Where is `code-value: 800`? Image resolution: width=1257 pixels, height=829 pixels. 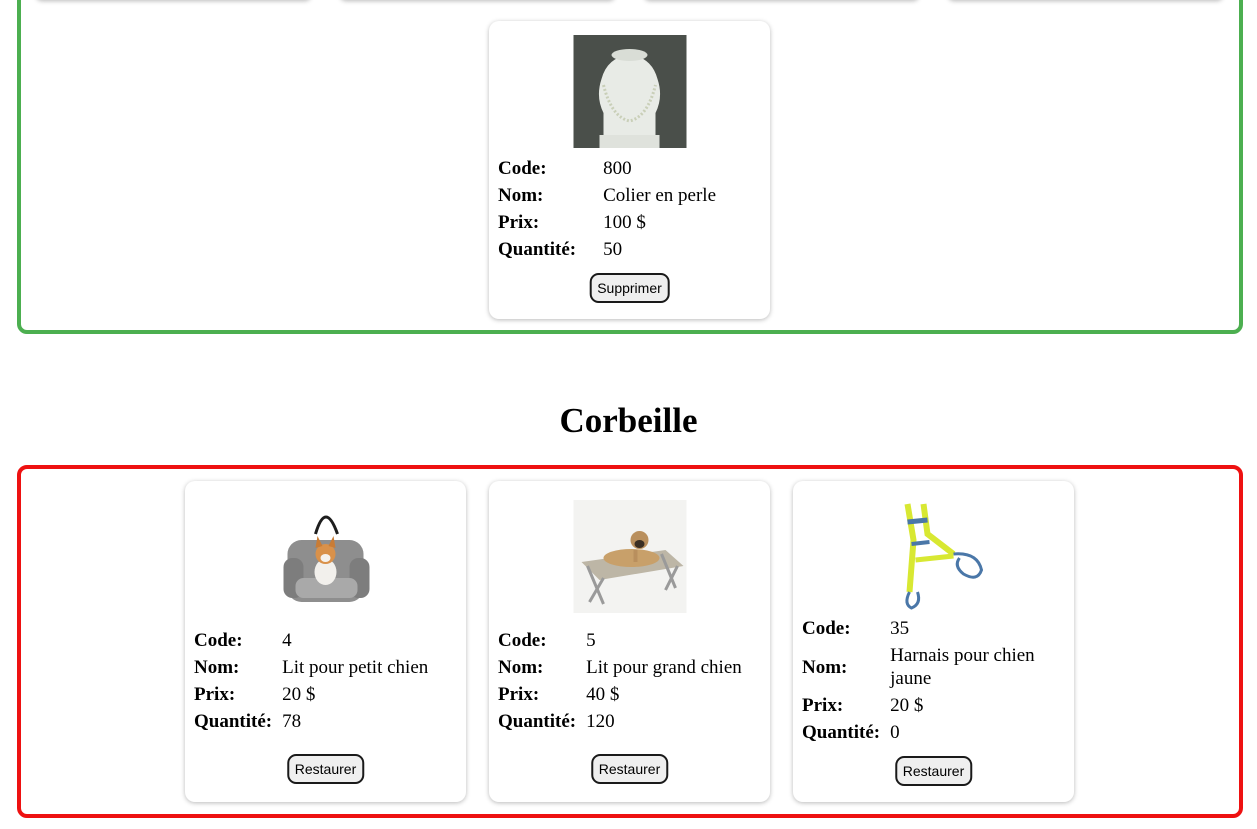 code-value: 800 is located at coordinates (617, 168).